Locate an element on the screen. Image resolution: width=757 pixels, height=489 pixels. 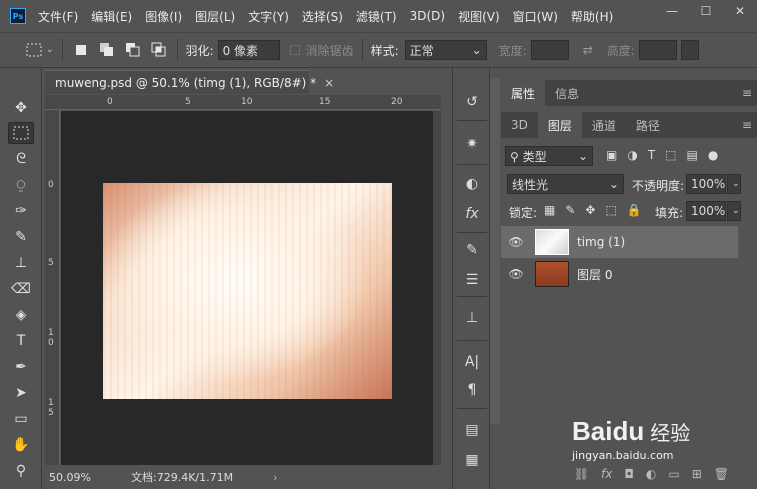
menu-file: 文件(F) is located at coordinates (58, 16).